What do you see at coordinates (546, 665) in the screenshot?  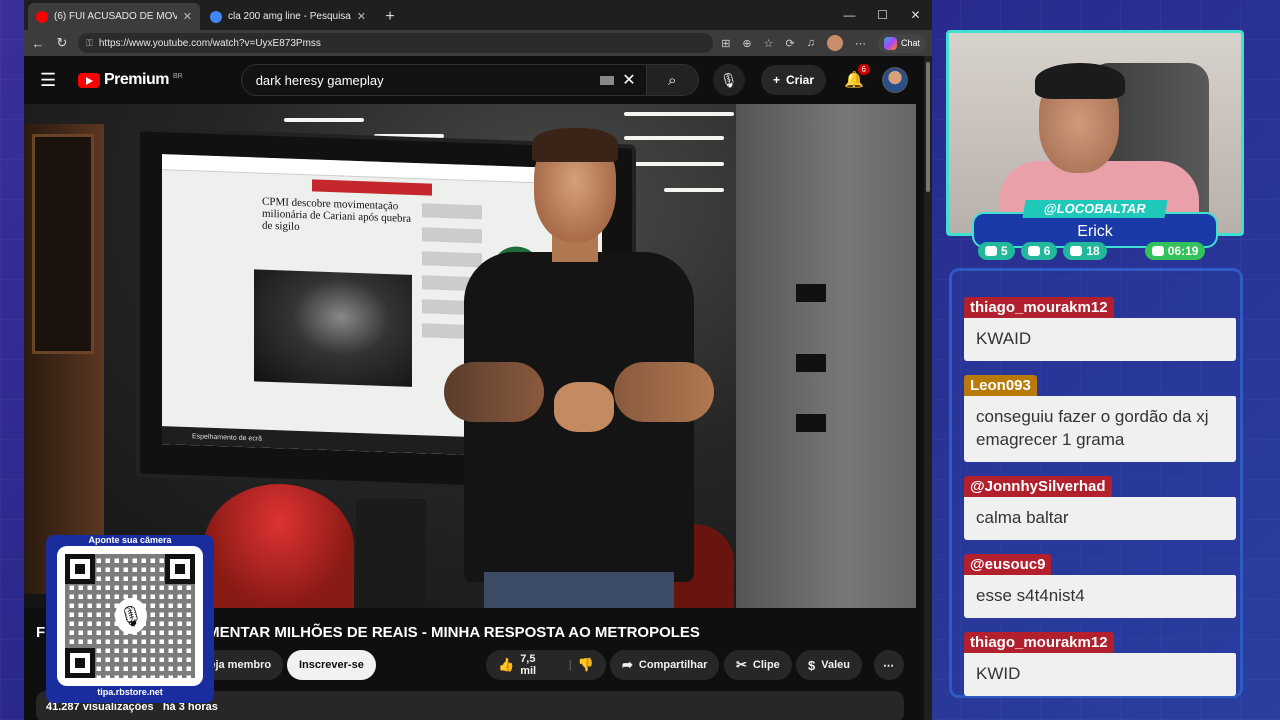 I see `like-button: 👍 7,5 mil | 👎` at bounding box center [546, 665].